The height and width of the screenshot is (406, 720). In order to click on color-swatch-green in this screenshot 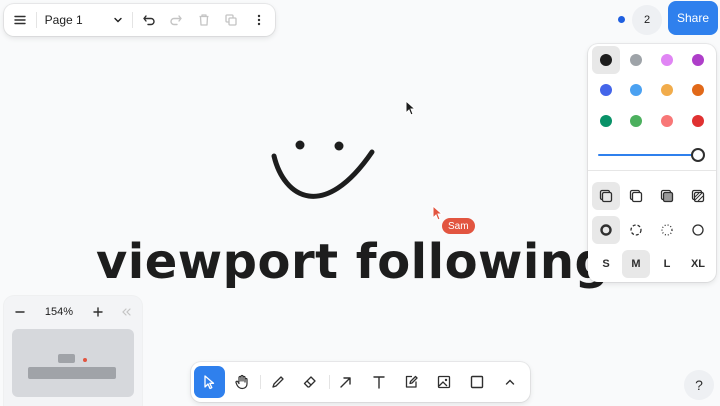, I will do `click(606, 121)`.